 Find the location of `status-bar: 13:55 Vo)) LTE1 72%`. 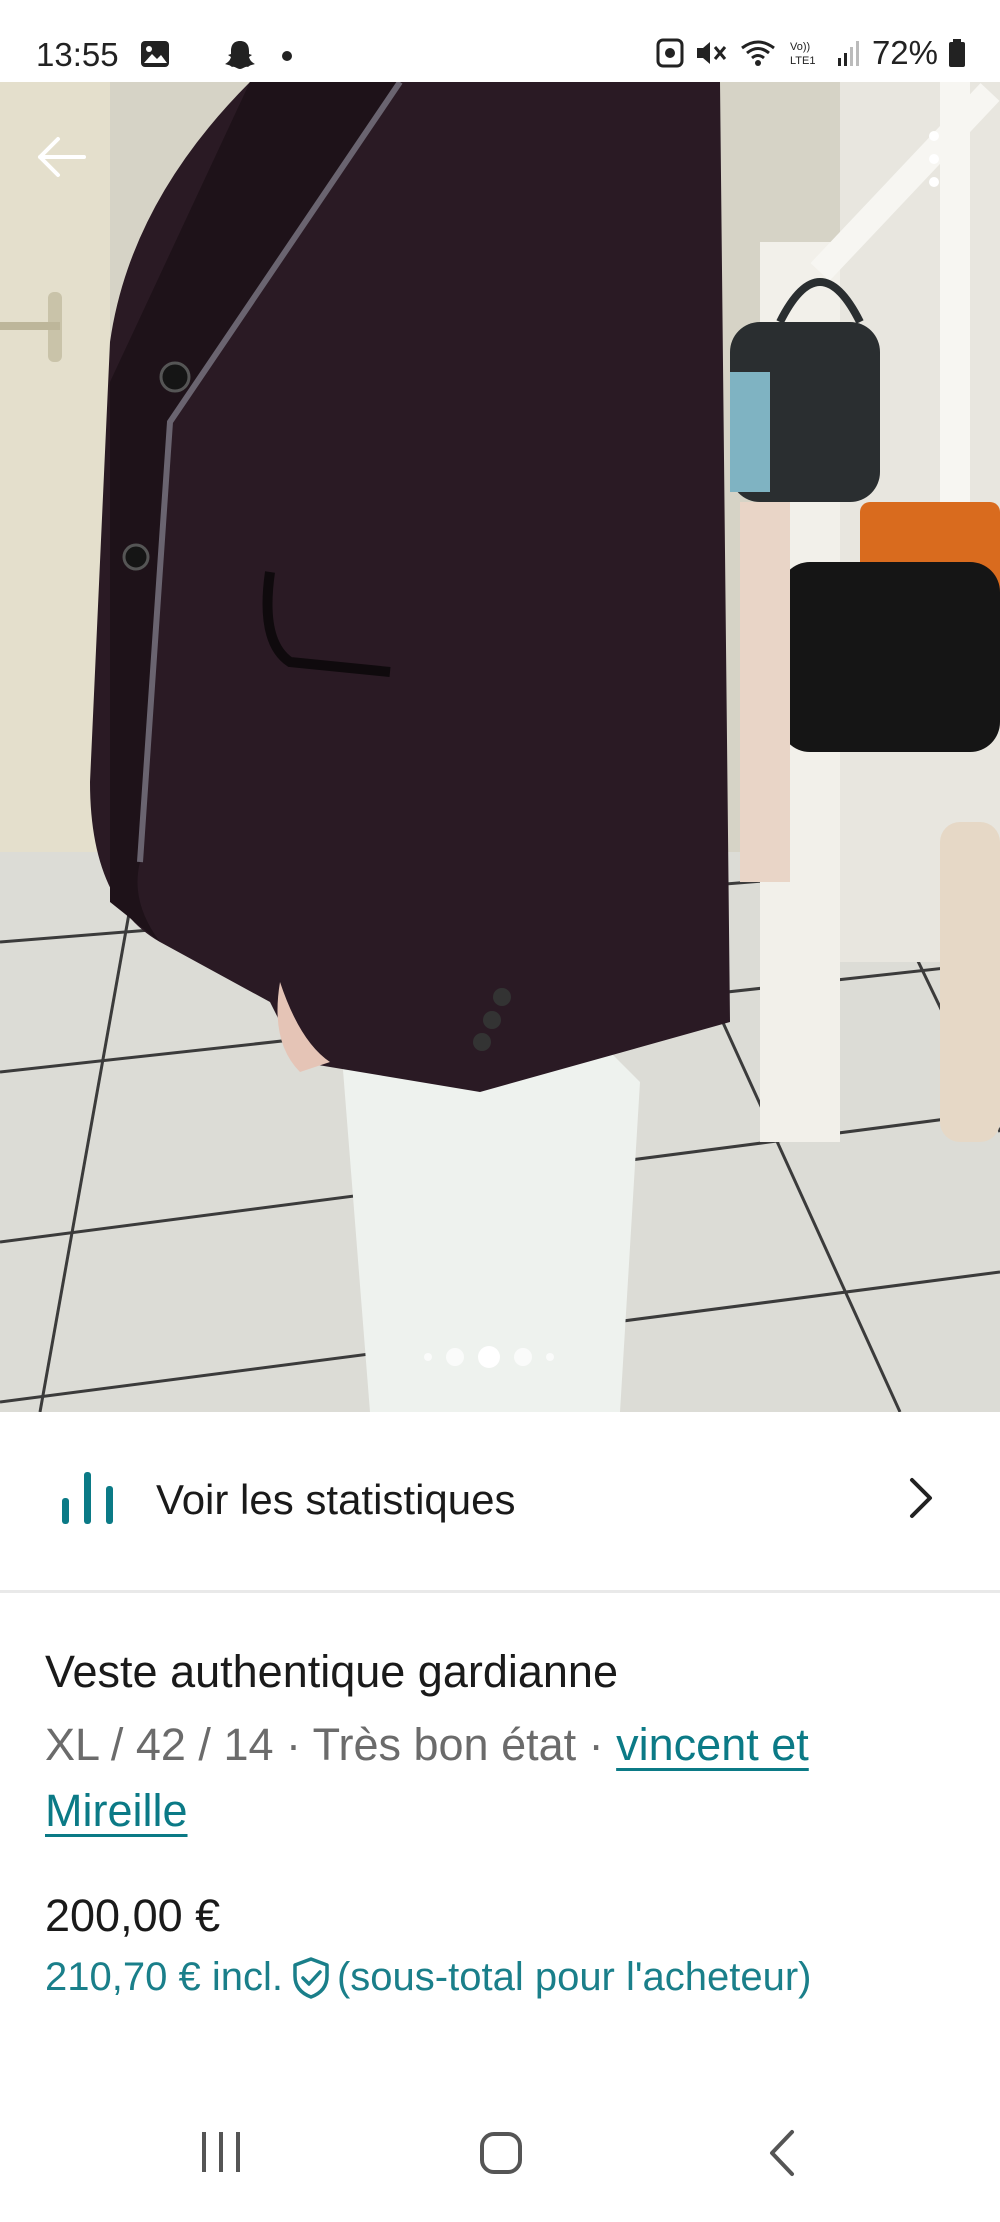

status-bar: 13:55 Vo)) LTE1 72% is located at coordinates (500, 41).